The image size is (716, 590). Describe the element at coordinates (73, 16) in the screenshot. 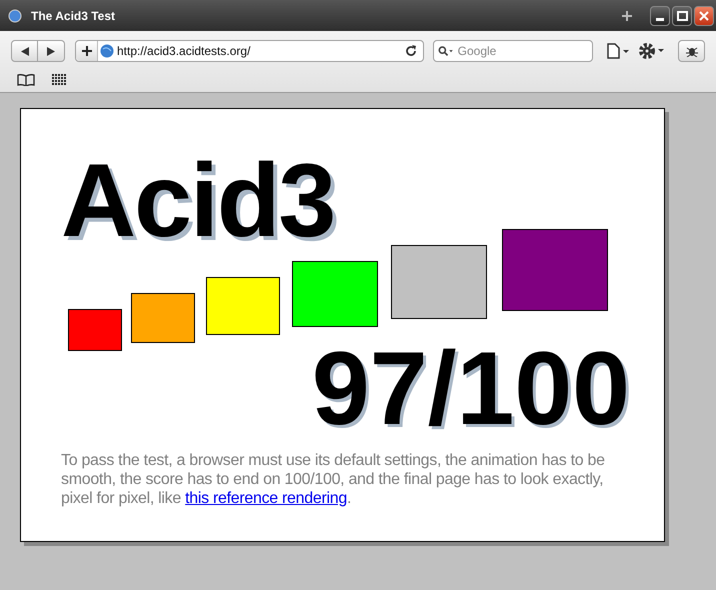

I see `window-title: The Acid3 Test` at that location.